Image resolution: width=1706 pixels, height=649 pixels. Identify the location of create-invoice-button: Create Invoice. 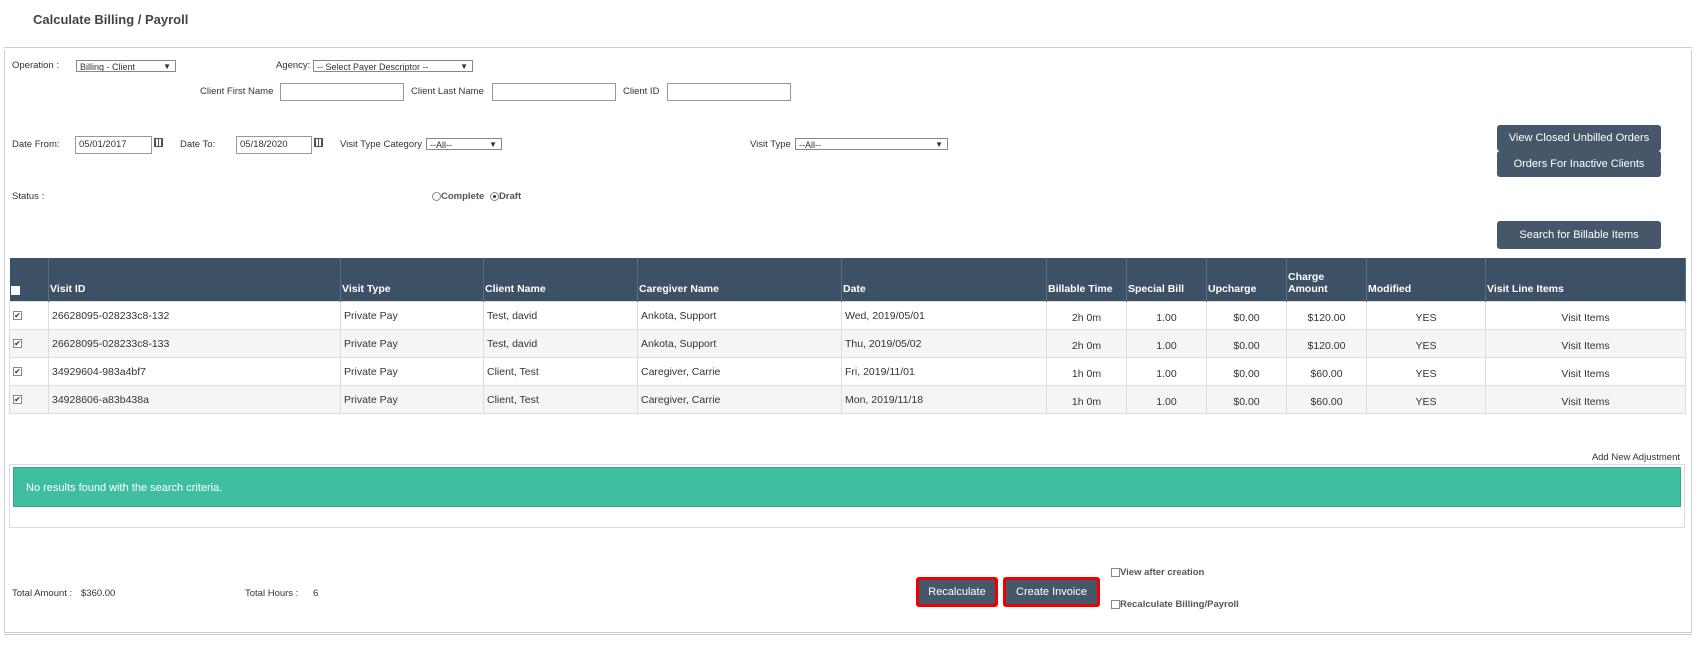
(1051, 592).